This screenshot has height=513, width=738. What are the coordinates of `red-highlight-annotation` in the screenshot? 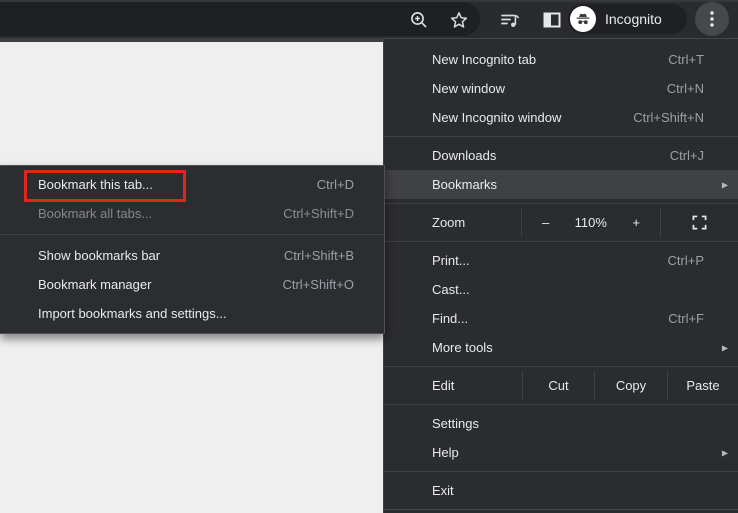 It's located at (105, 186).